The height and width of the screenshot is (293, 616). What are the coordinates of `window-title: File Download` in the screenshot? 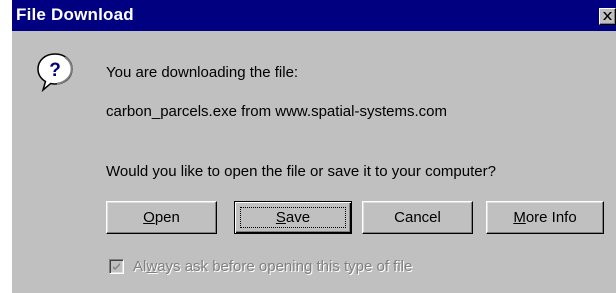 It's located at (75, 14).